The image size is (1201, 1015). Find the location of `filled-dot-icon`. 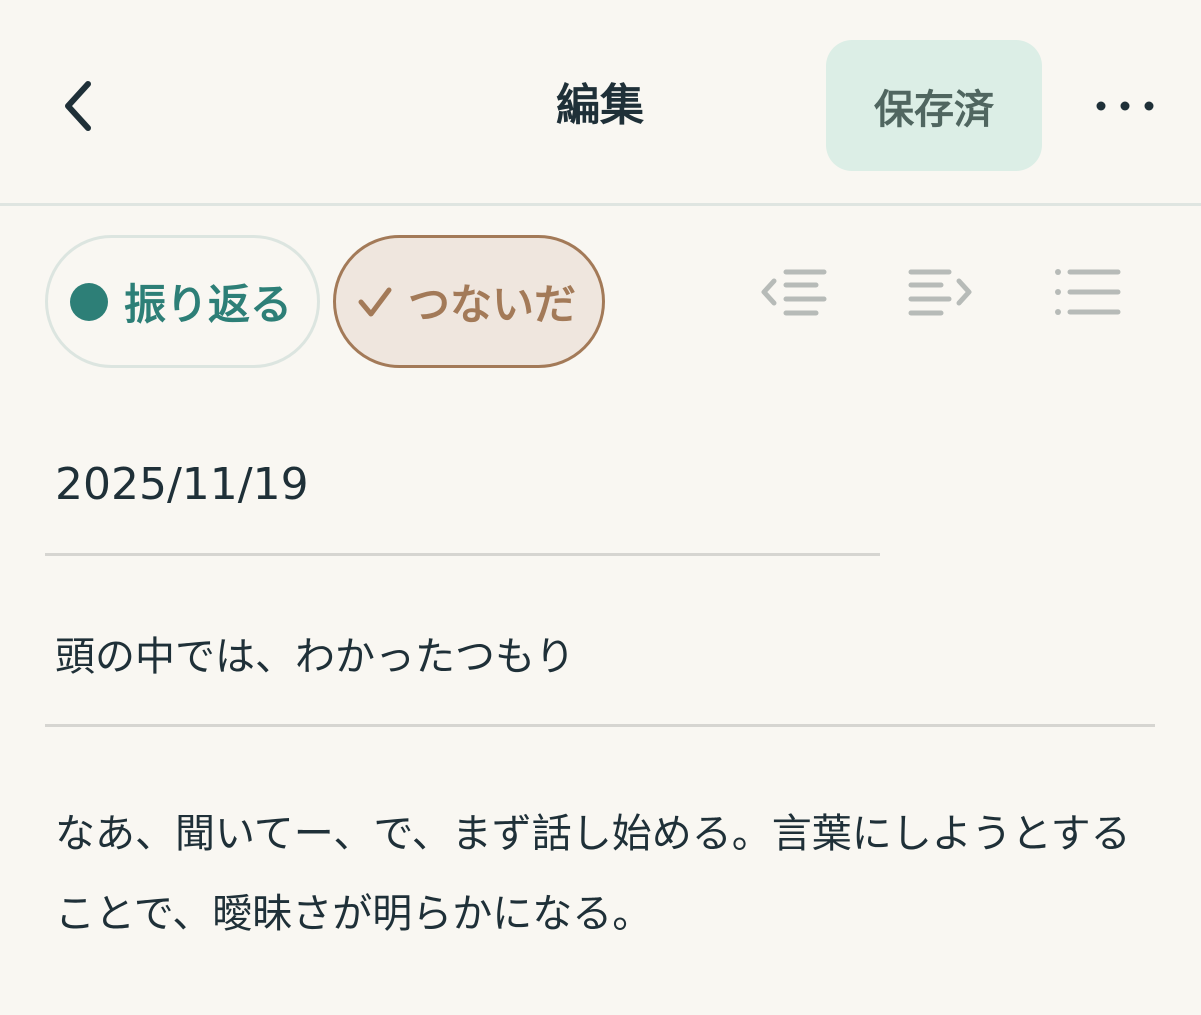

filled-dot-icon is located at coordinates (89, 301).